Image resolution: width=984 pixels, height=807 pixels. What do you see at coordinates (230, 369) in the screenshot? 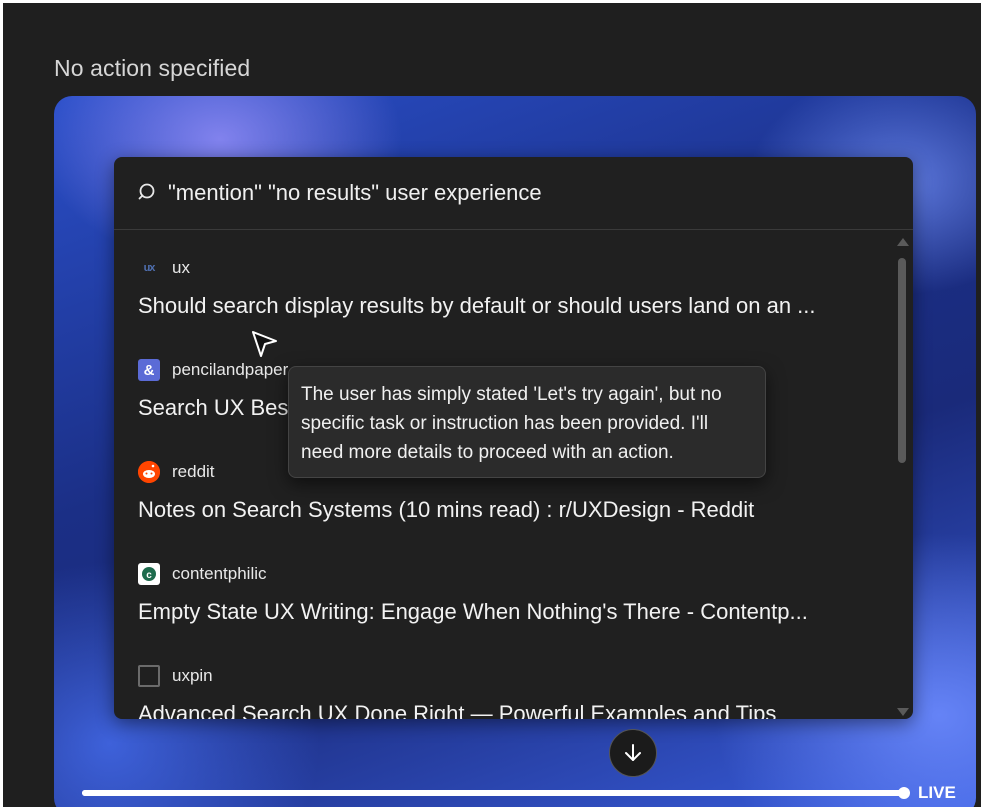
I see `result-source: pencilandpaper` at bounding box center [230, 369].